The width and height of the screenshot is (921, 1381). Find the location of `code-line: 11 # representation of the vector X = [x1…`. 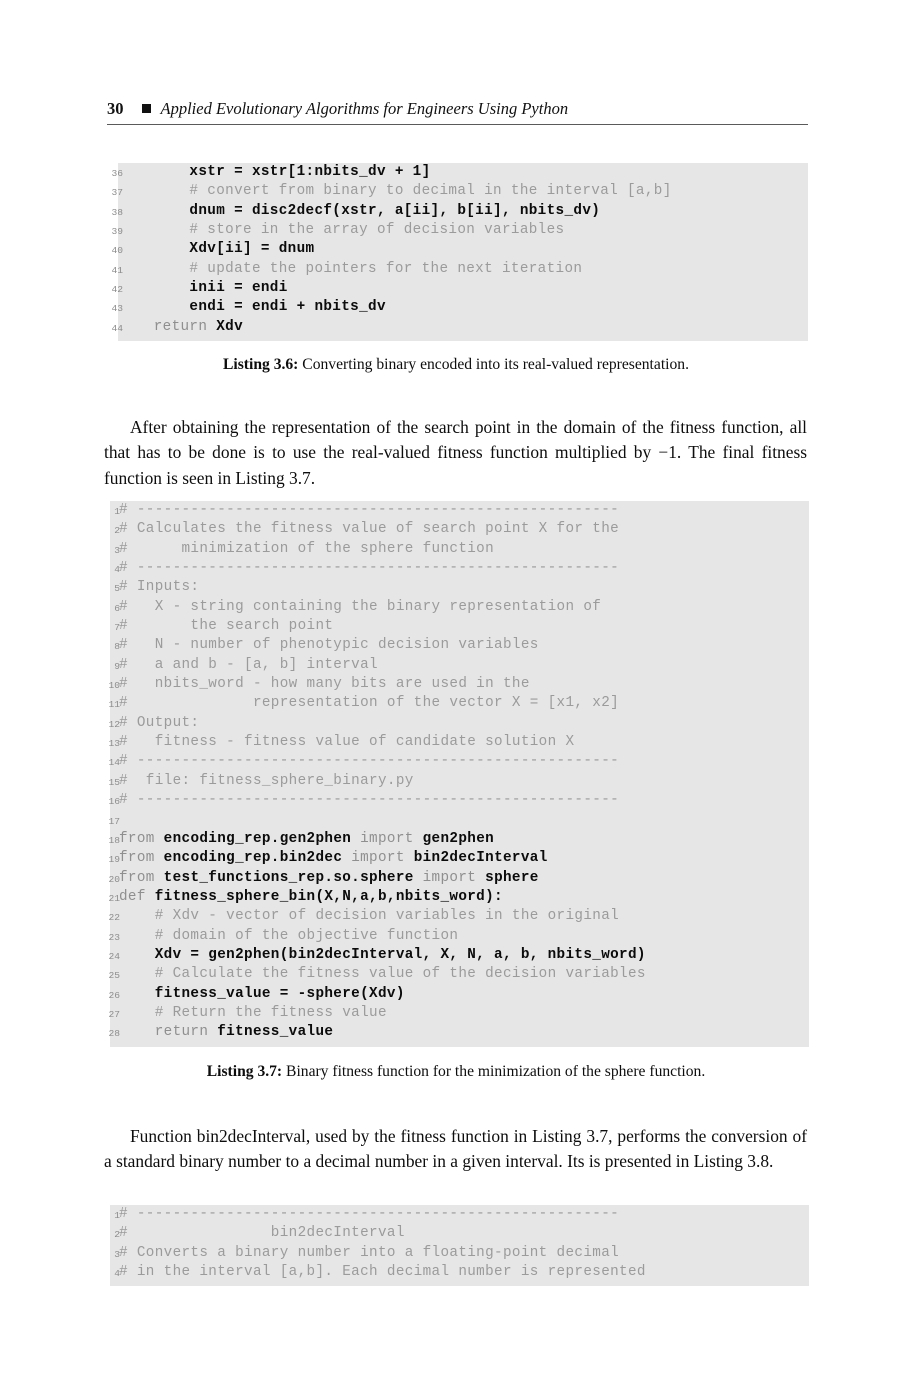

code-line: 11 # representation of the vector X = [x1… is located at coordinates (459, 703).